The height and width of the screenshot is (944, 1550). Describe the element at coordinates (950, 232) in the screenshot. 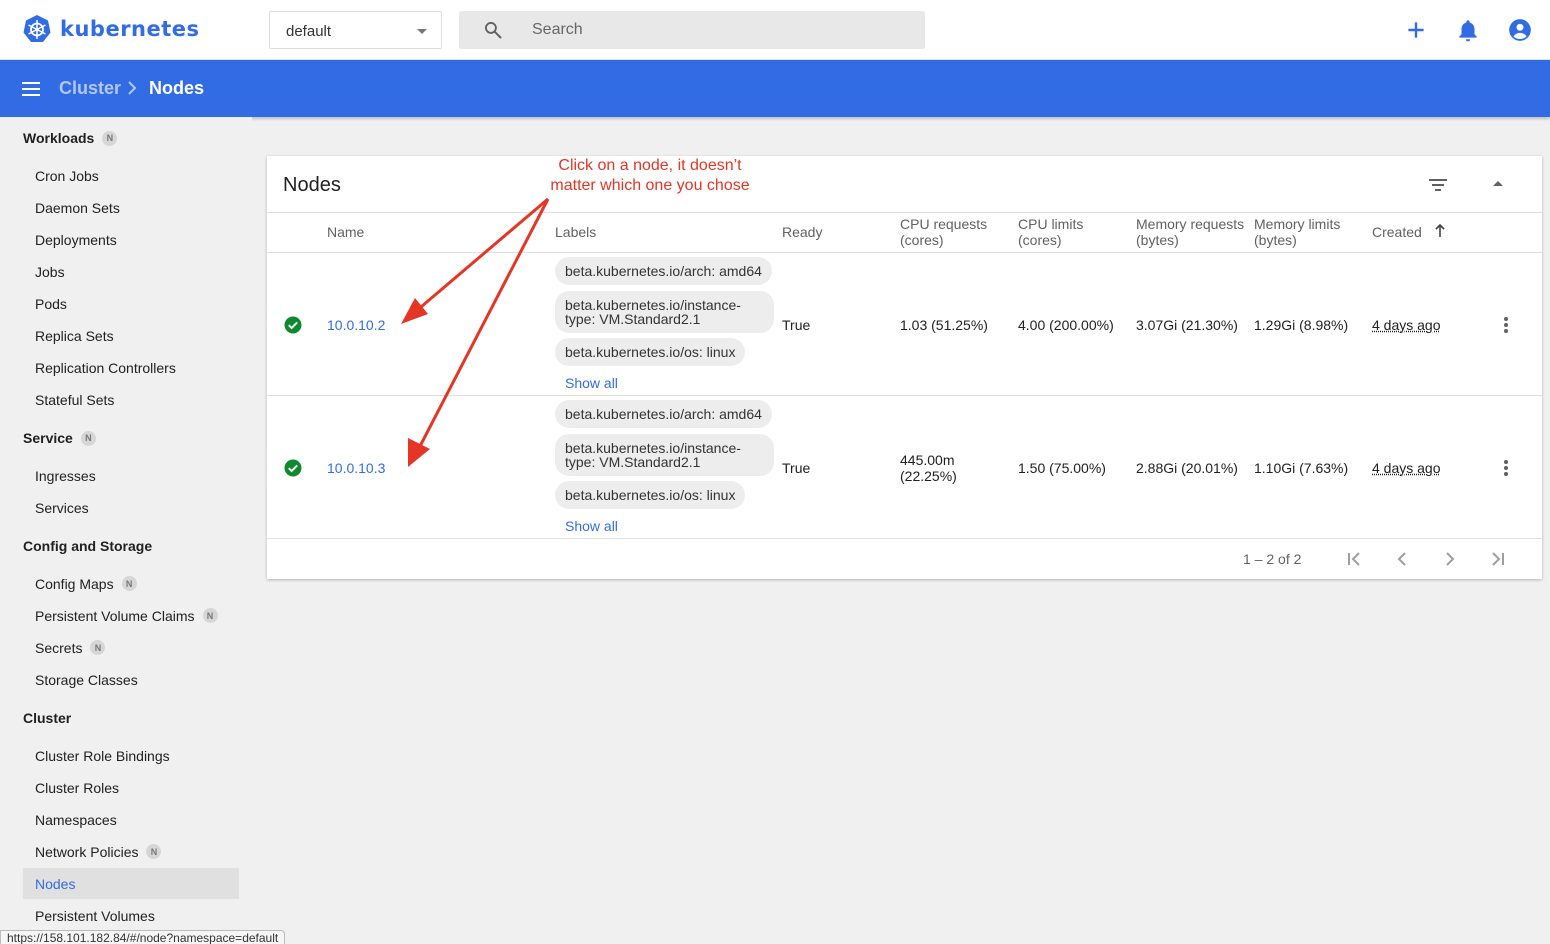

I see `column-header-cpu-requests: CPU requests (cores)` at that location.